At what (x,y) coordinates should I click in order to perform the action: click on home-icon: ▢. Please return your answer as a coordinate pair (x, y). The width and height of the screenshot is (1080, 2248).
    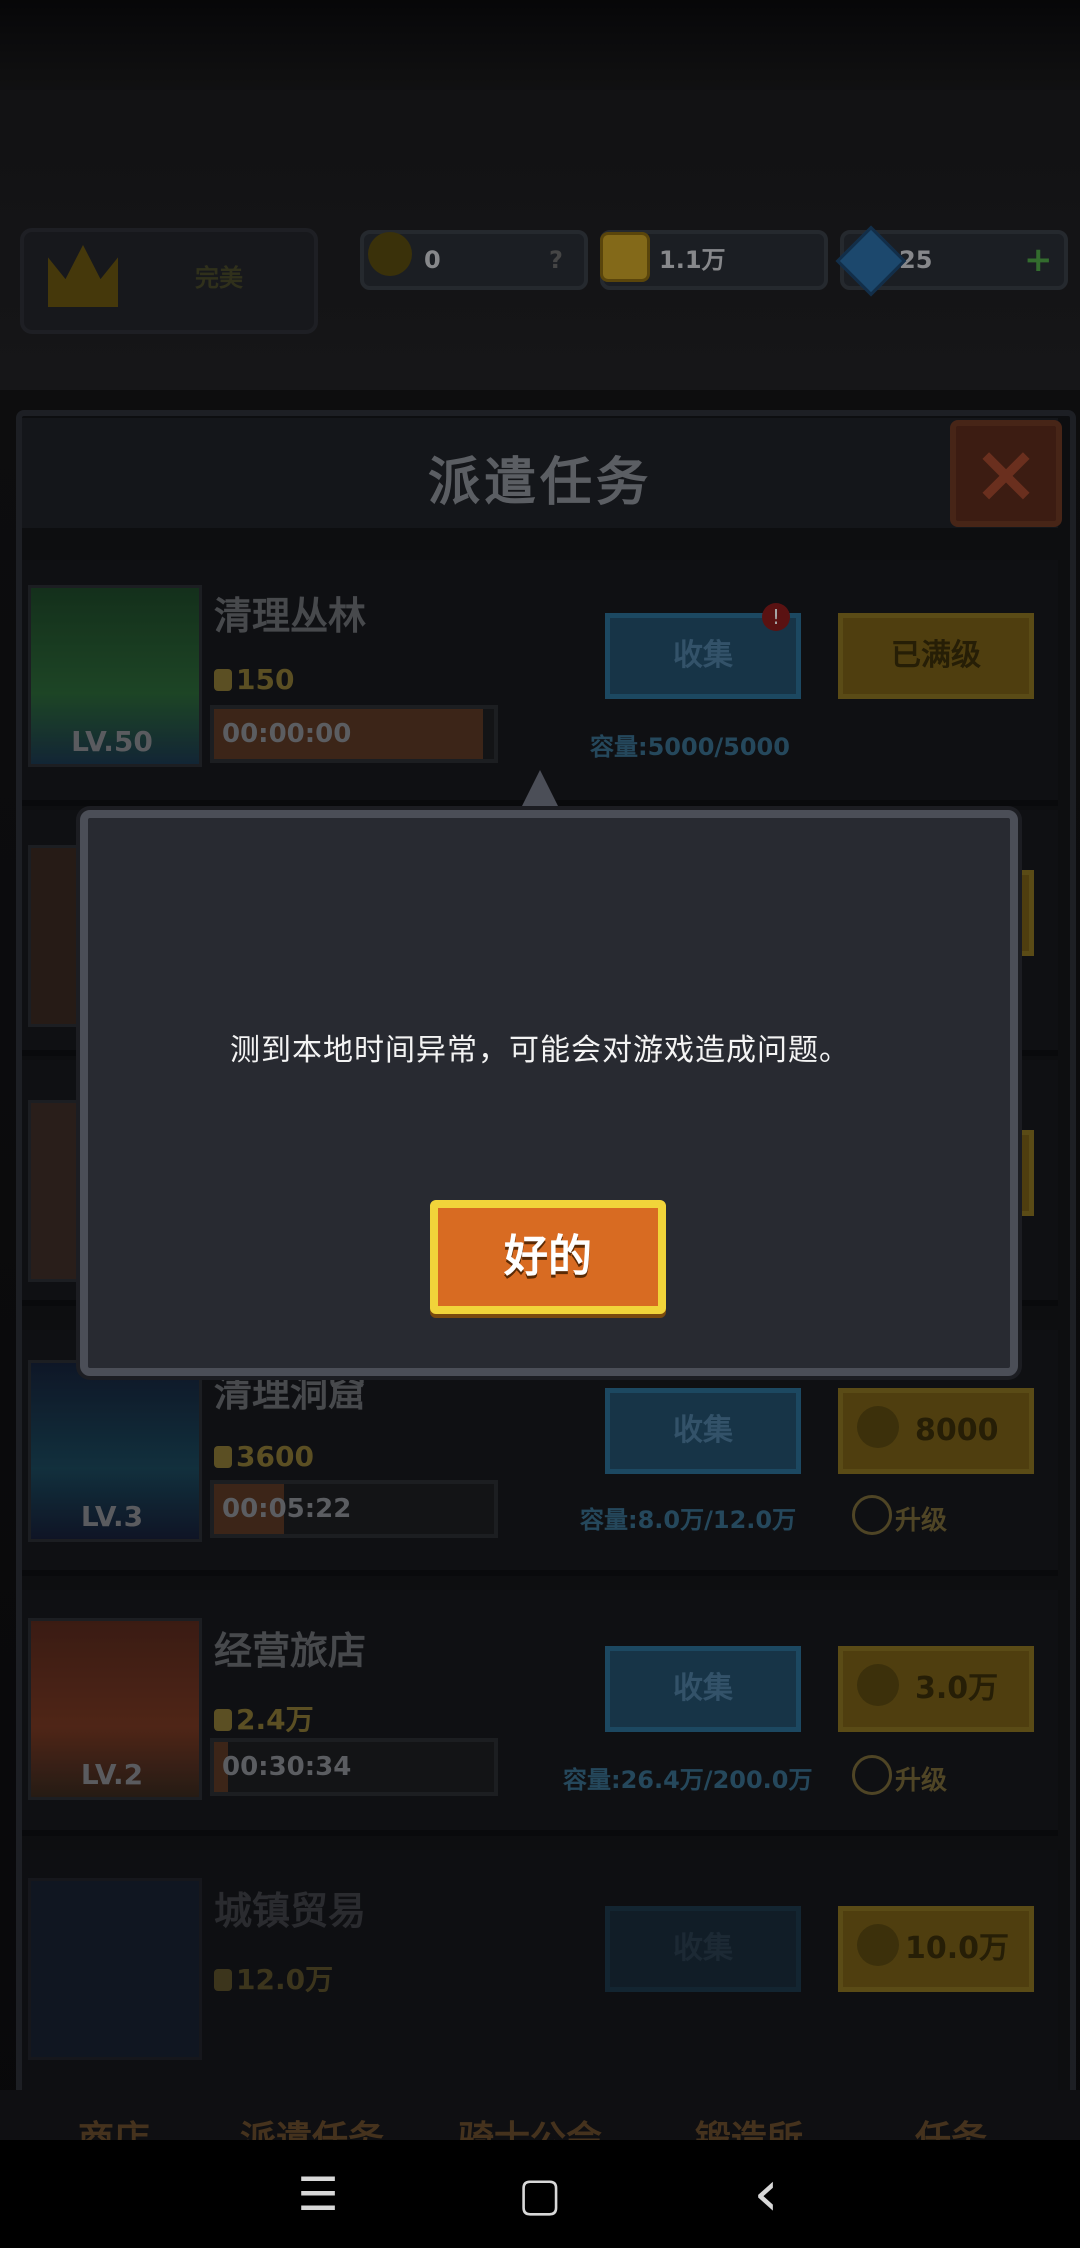
    Looking at the image, I should click on (540, 2194).